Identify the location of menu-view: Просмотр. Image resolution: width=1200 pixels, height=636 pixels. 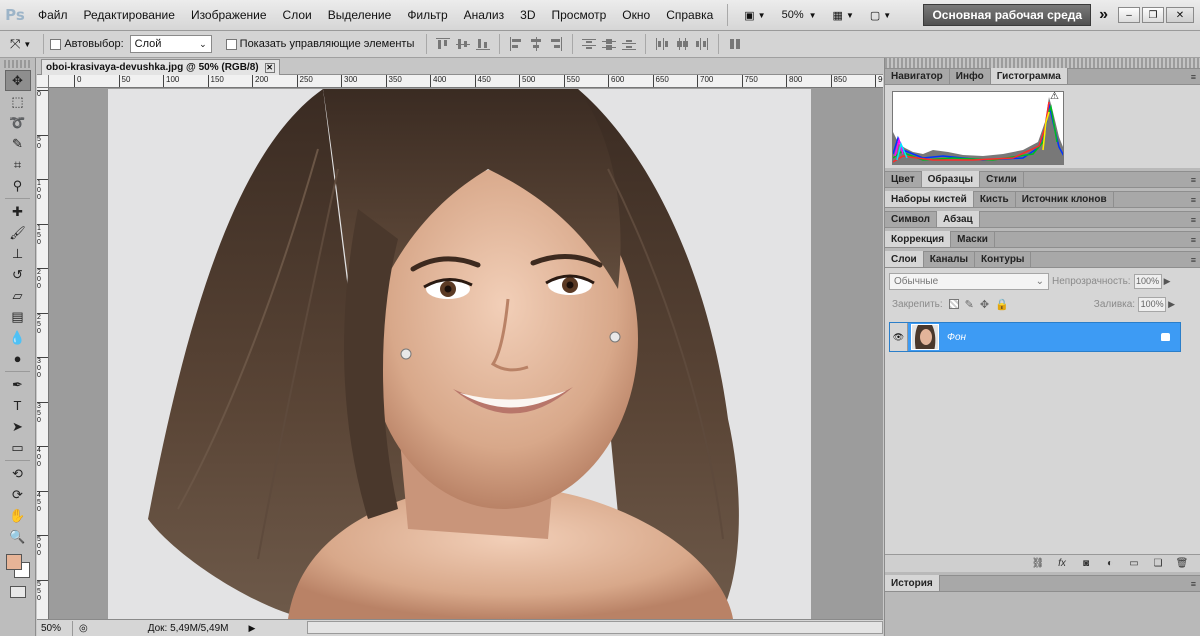
(578, 15).